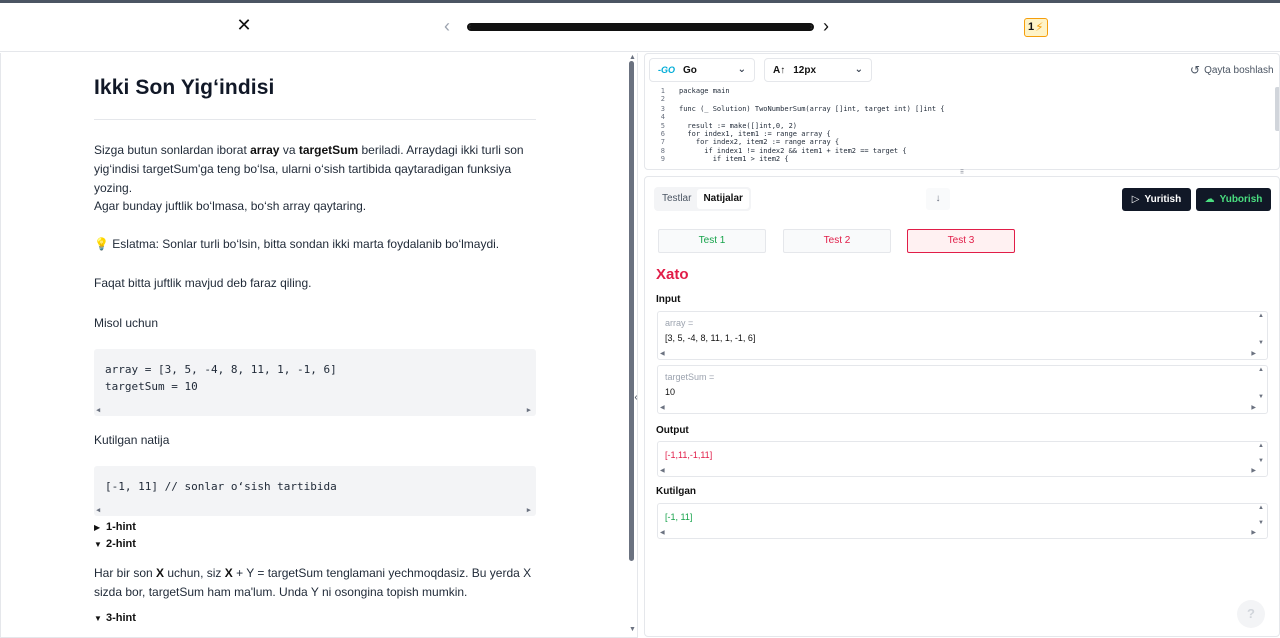 This screenshot has width=1280, height=638. What do you see at coordinates (97, 527) in the screenshot?
I see `caret-right-icon: ▶` at bounding box center [97, 527].